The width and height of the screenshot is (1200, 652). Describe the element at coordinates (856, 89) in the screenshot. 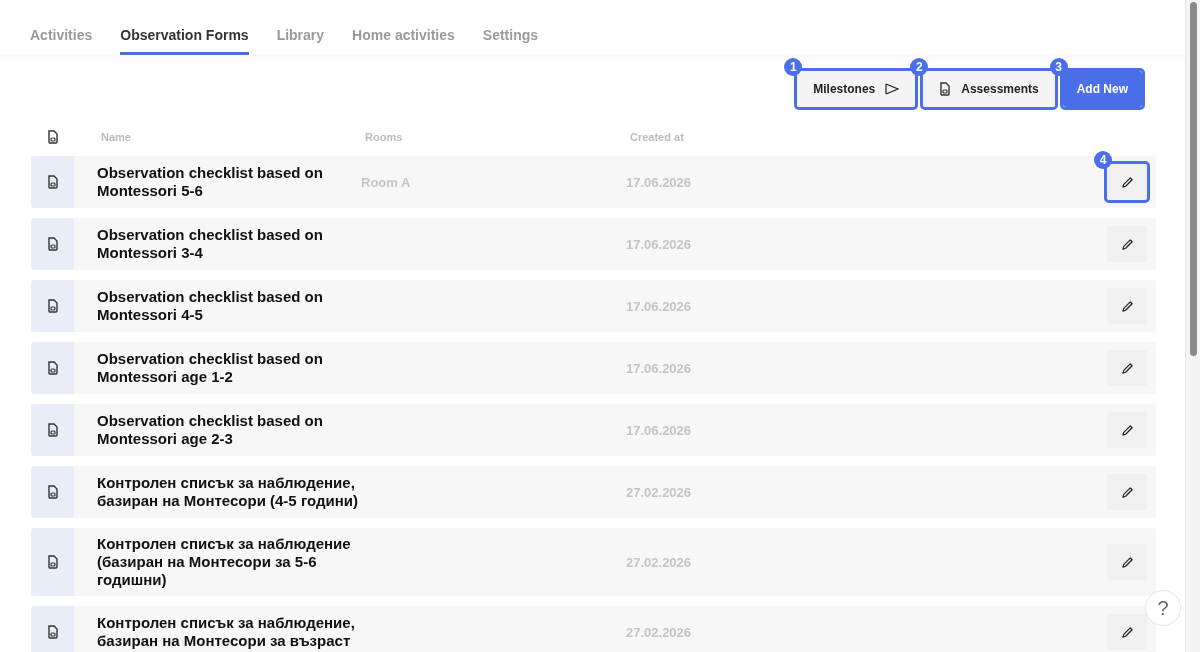

I see `milestones-button: Milestones` at that location.